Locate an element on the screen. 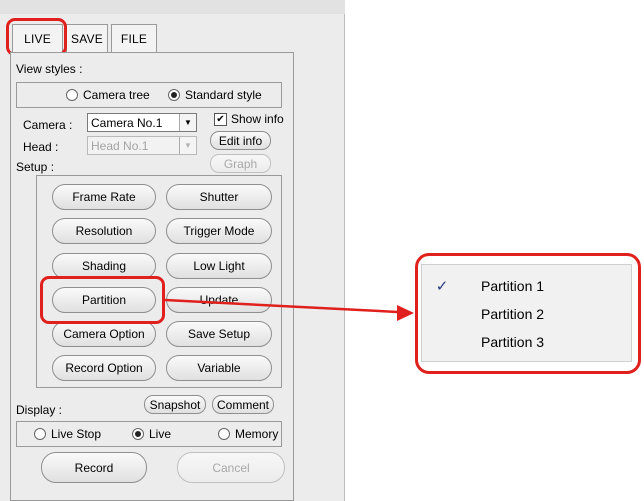 This screenshot has height=501, width=644. callout-arrow is located at coordinates (289, 309).